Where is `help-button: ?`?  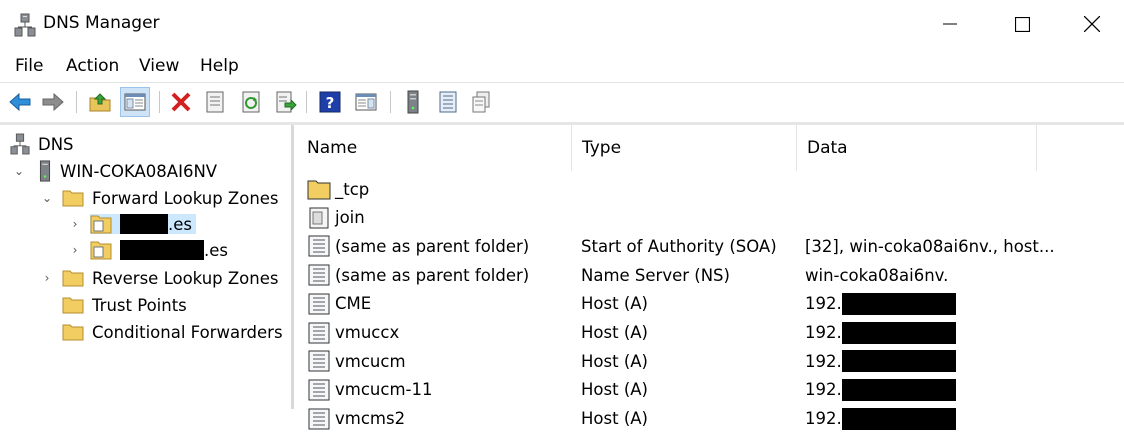
help-button: ? is located at coordinates (330, 102).